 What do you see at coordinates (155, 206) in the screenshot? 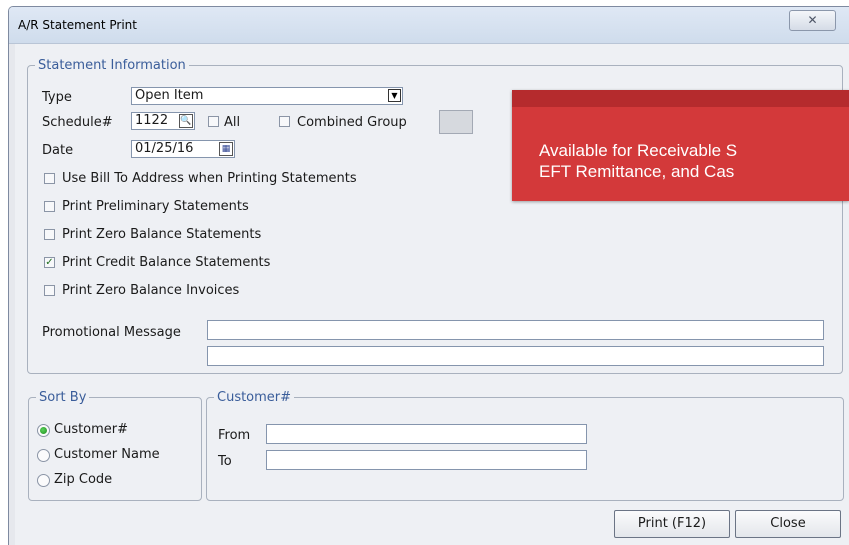
I see `print-preliminary-label: Print Preliminary Statements` at bounding box center [155, 206].